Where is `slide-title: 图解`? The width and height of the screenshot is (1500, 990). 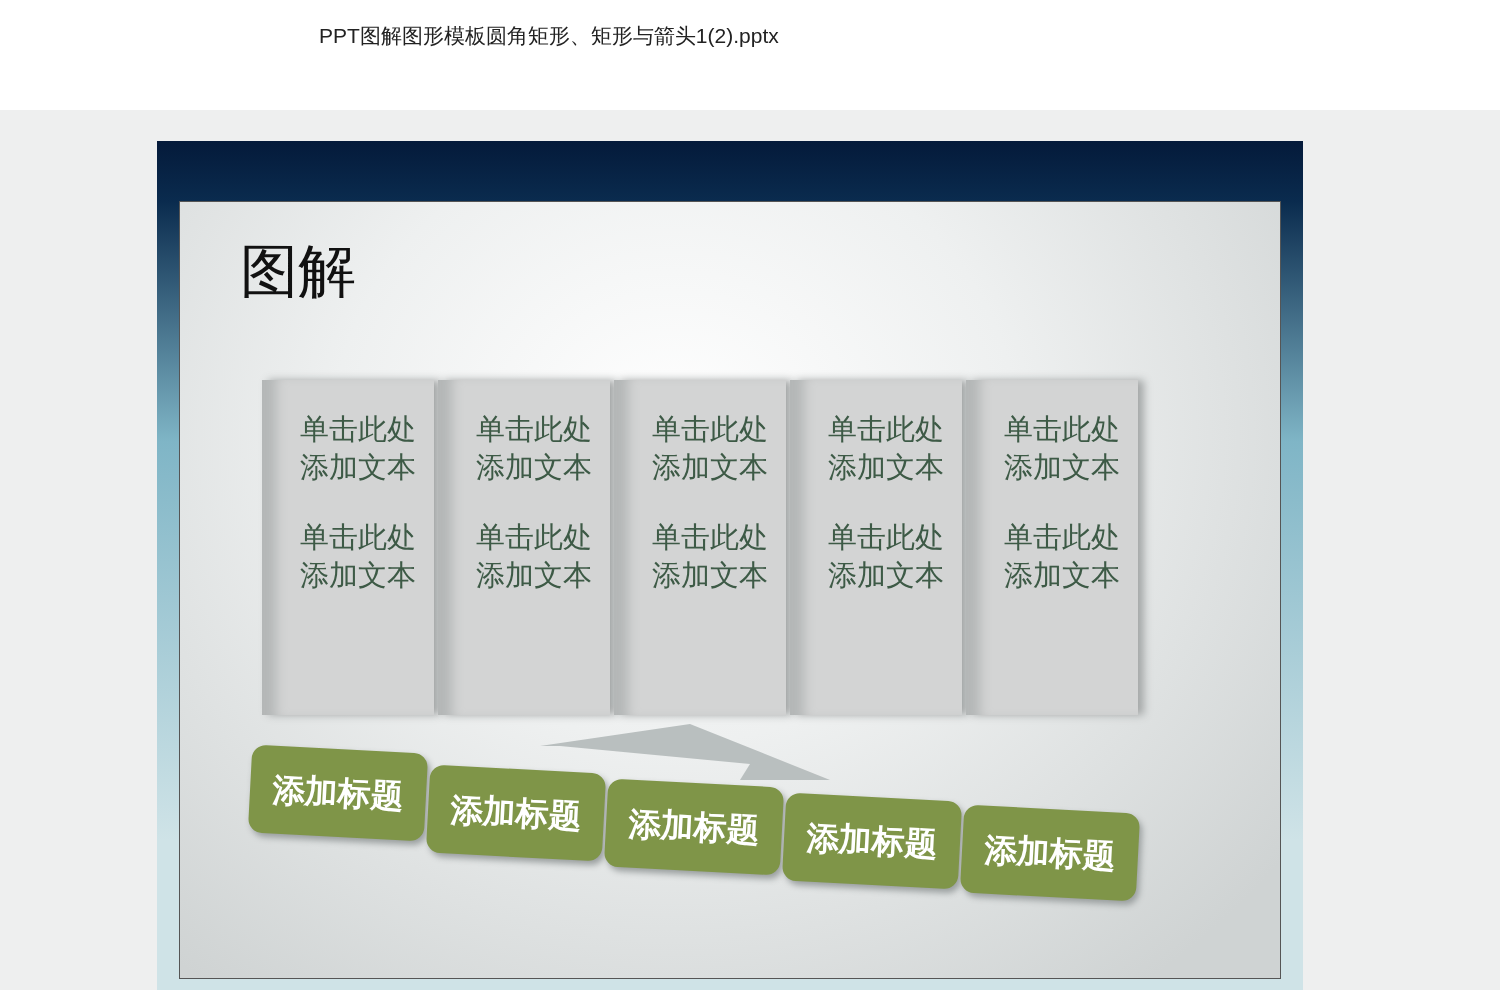 slide-title: 图解 is located at coordinates (298, 271).